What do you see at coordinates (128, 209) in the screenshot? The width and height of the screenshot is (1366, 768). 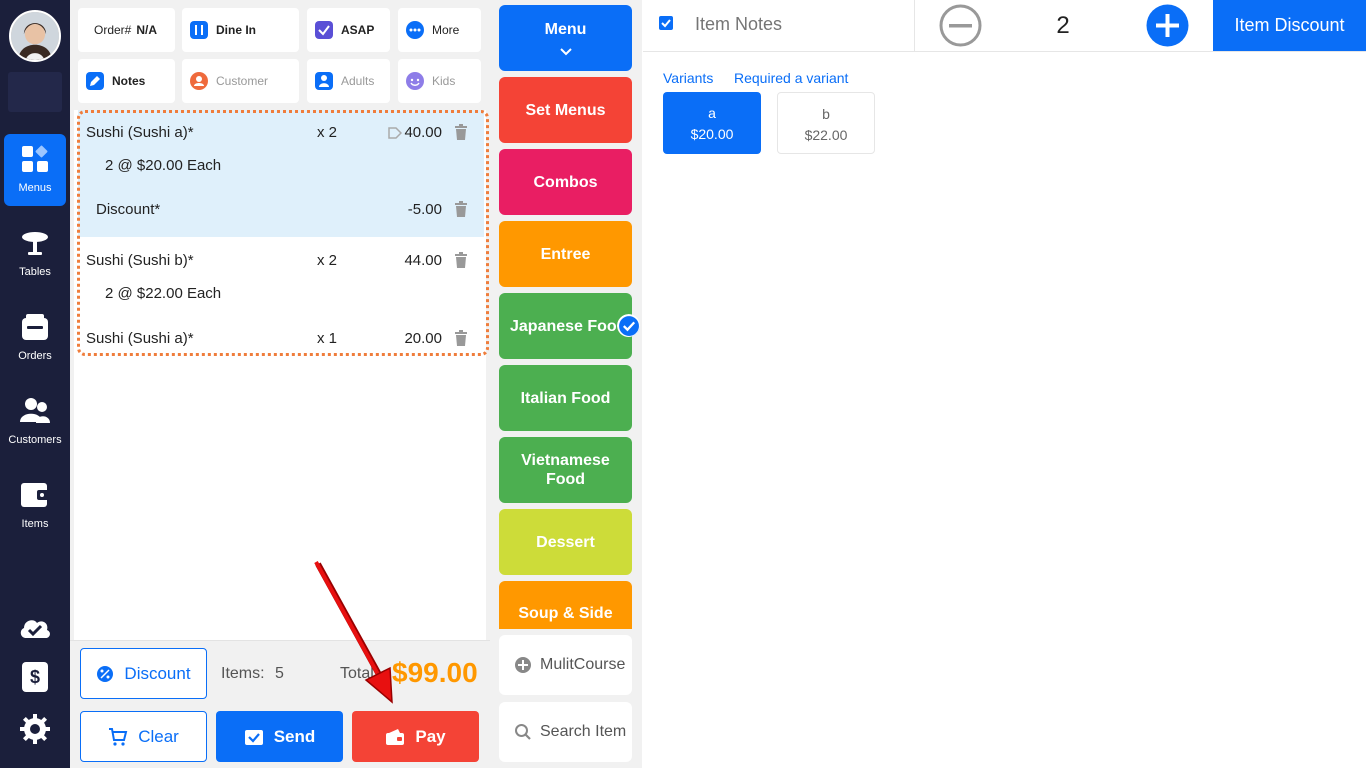 I see `discount-line-name: Discount*` at bounding box center [128, 209].